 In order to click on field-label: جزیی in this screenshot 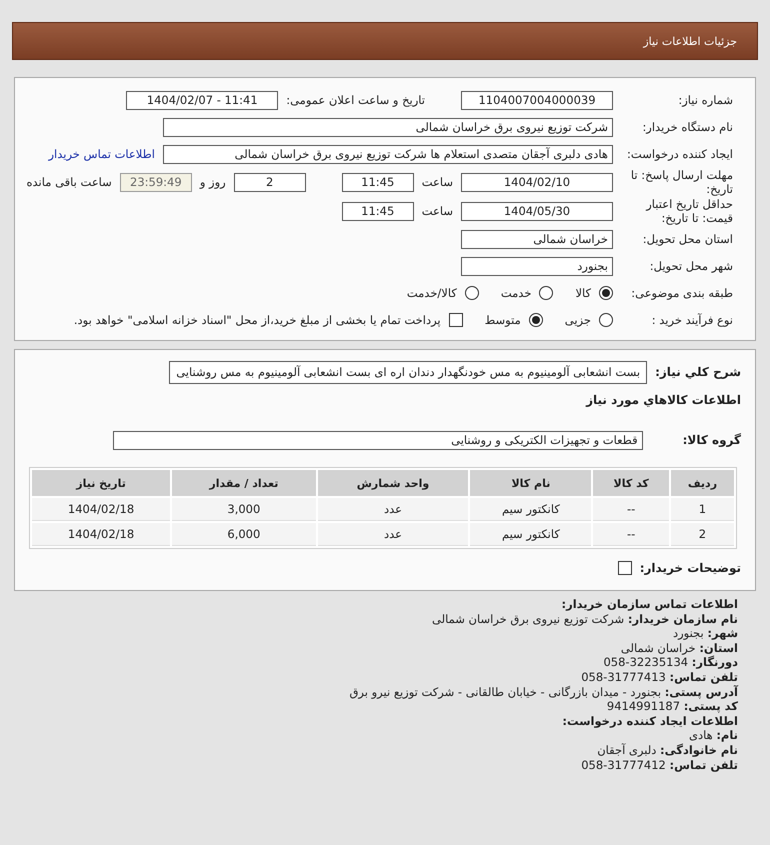, I will do `click(577, 320)`.